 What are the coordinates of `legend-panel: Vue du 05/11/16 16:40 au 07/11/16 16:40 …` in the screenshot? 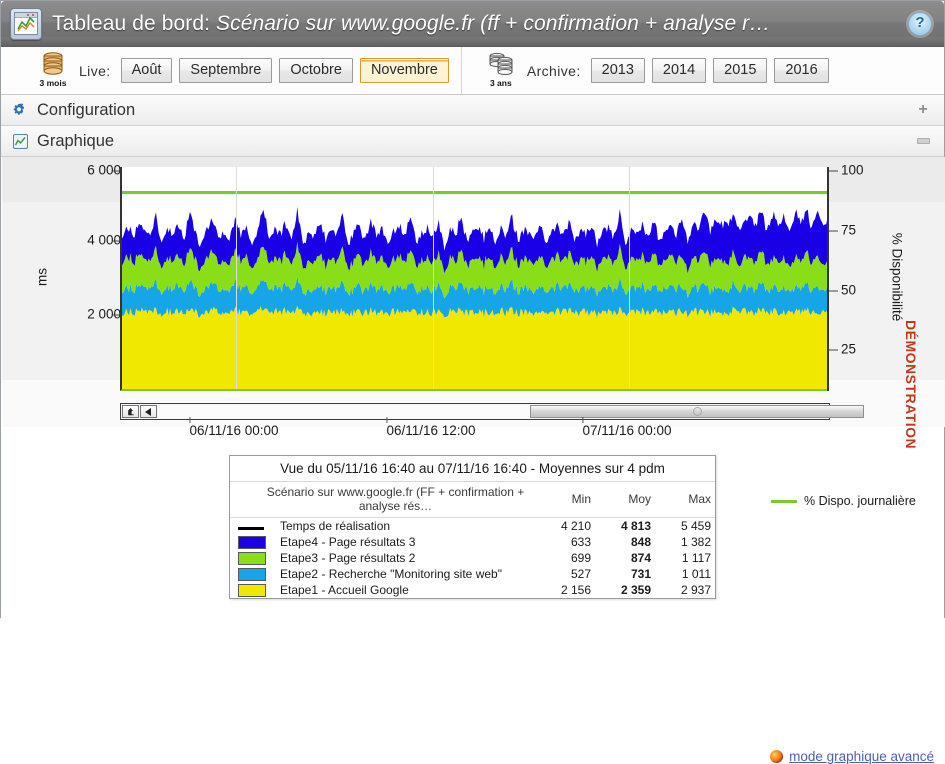 It's located at (472, 527).